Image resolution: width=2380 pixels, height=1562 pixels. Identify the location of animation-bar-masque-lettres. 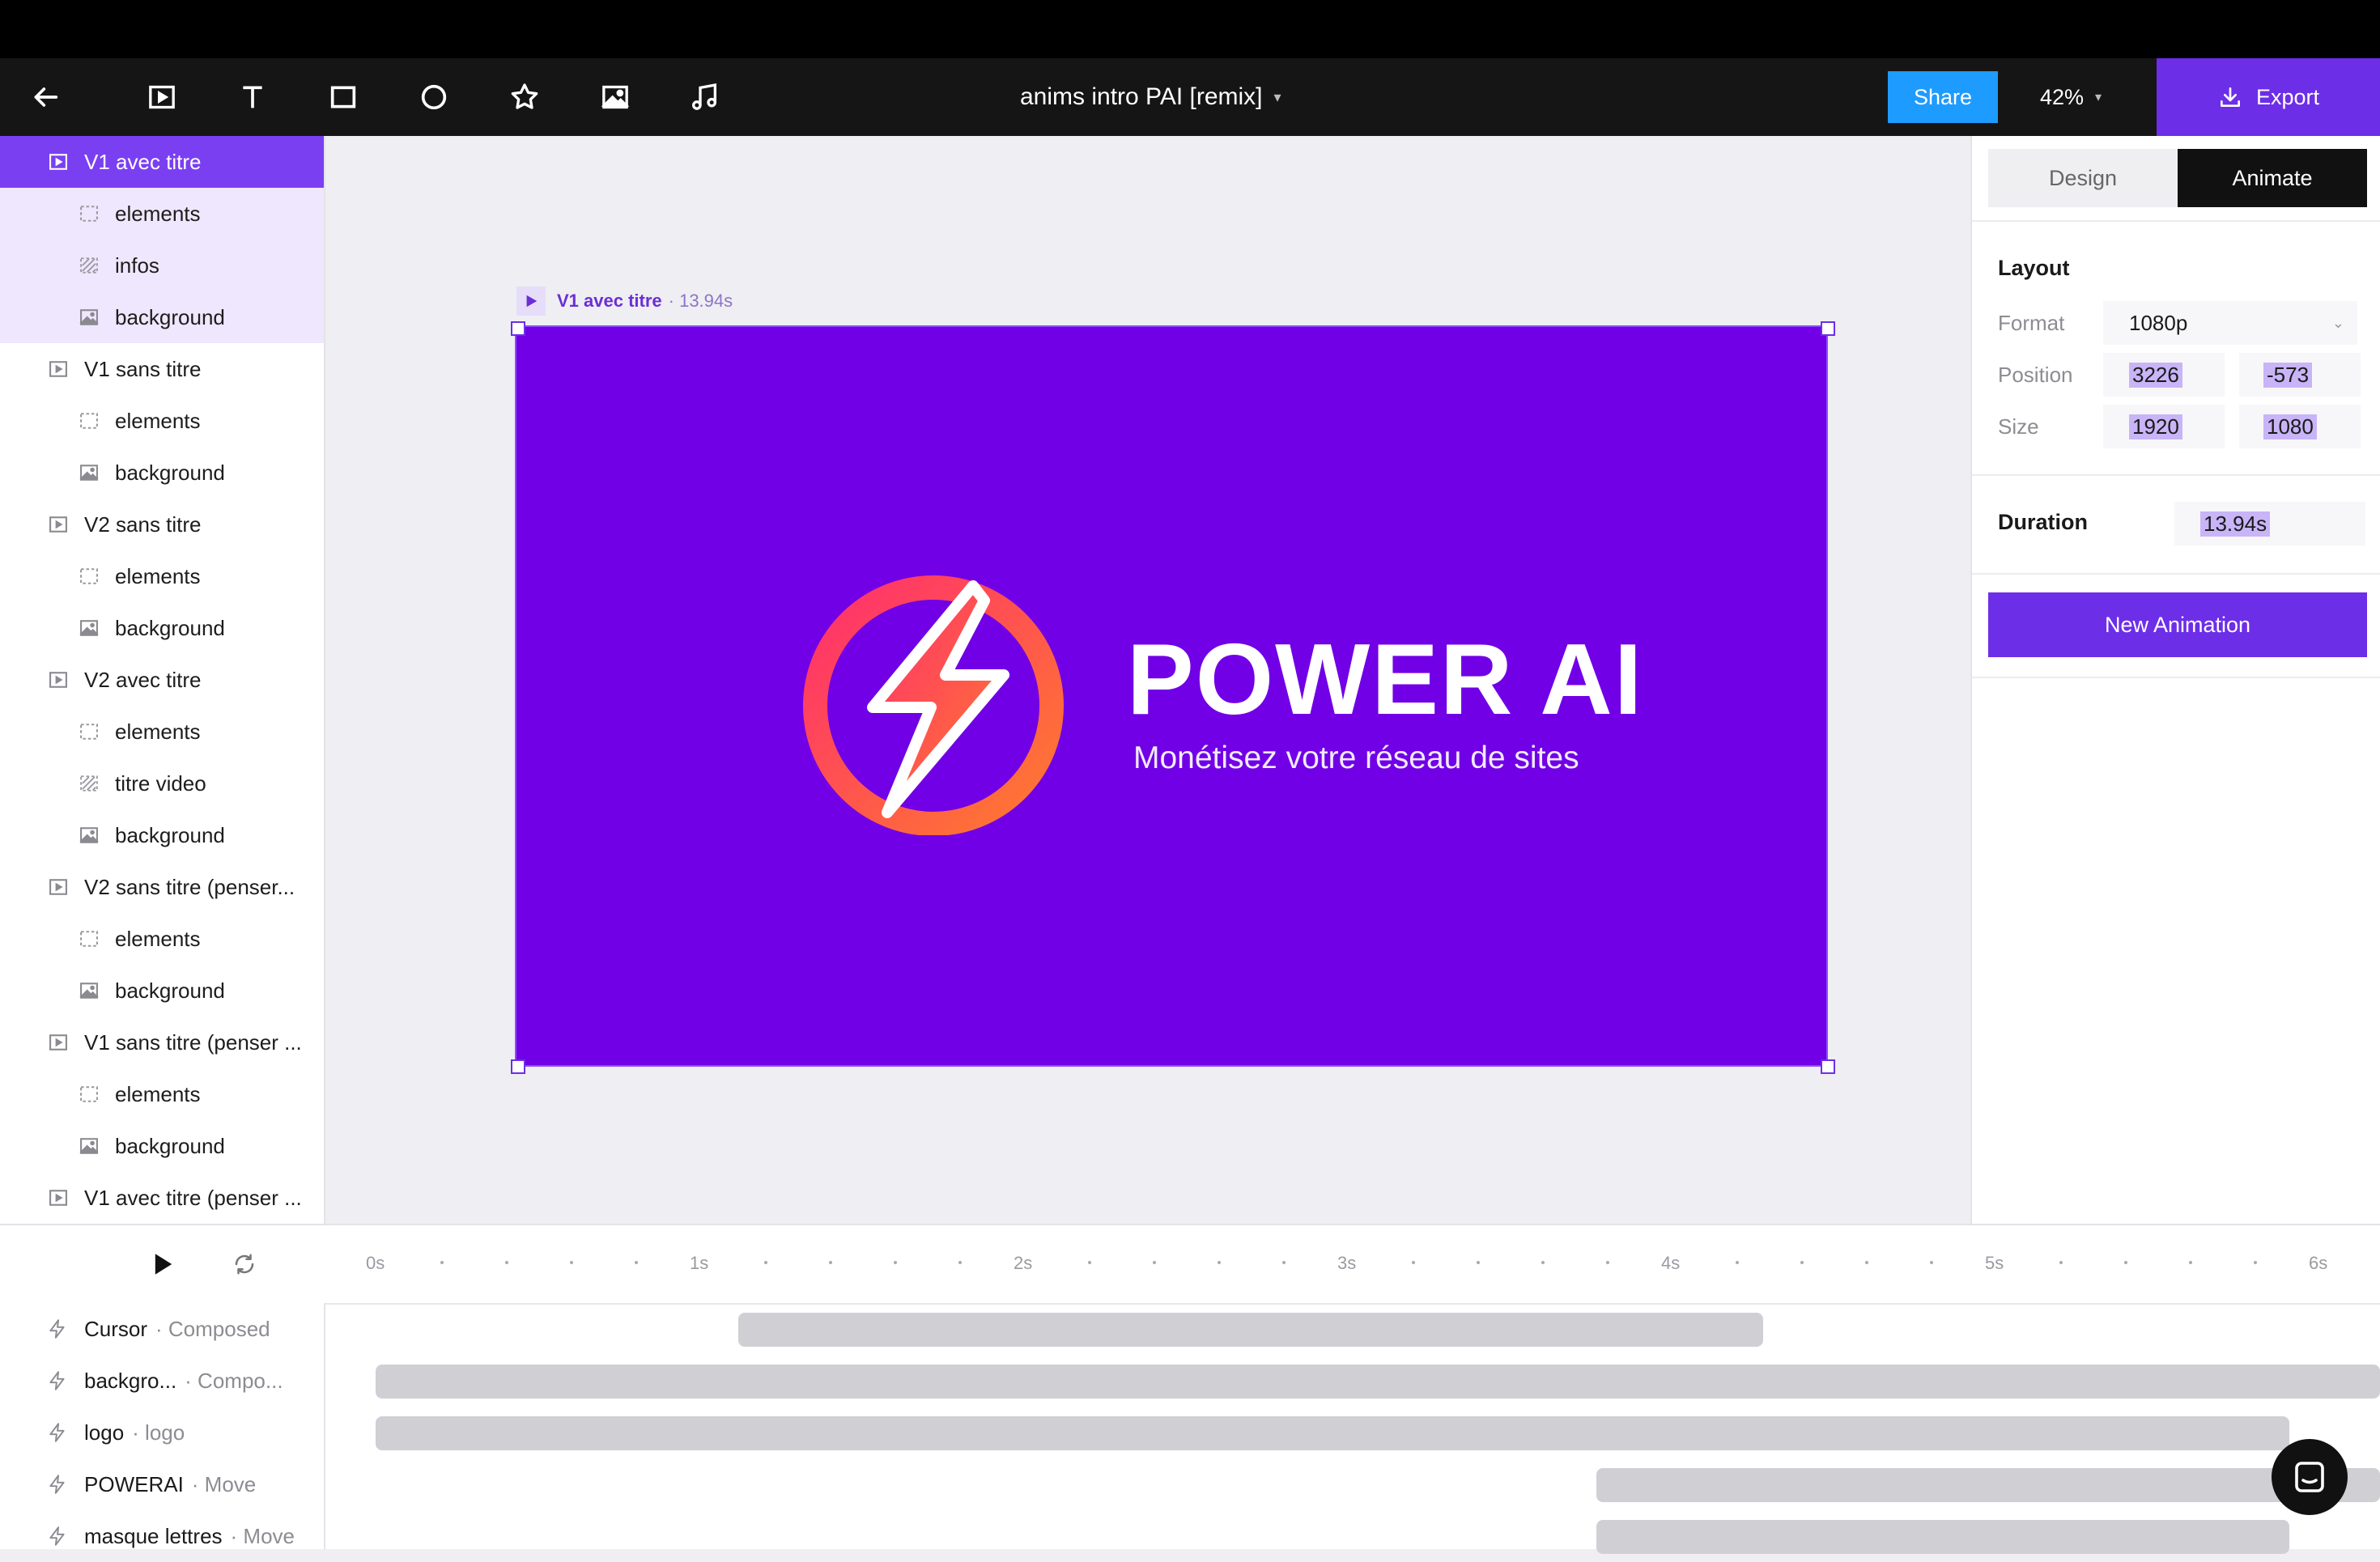
(1942, 1537).